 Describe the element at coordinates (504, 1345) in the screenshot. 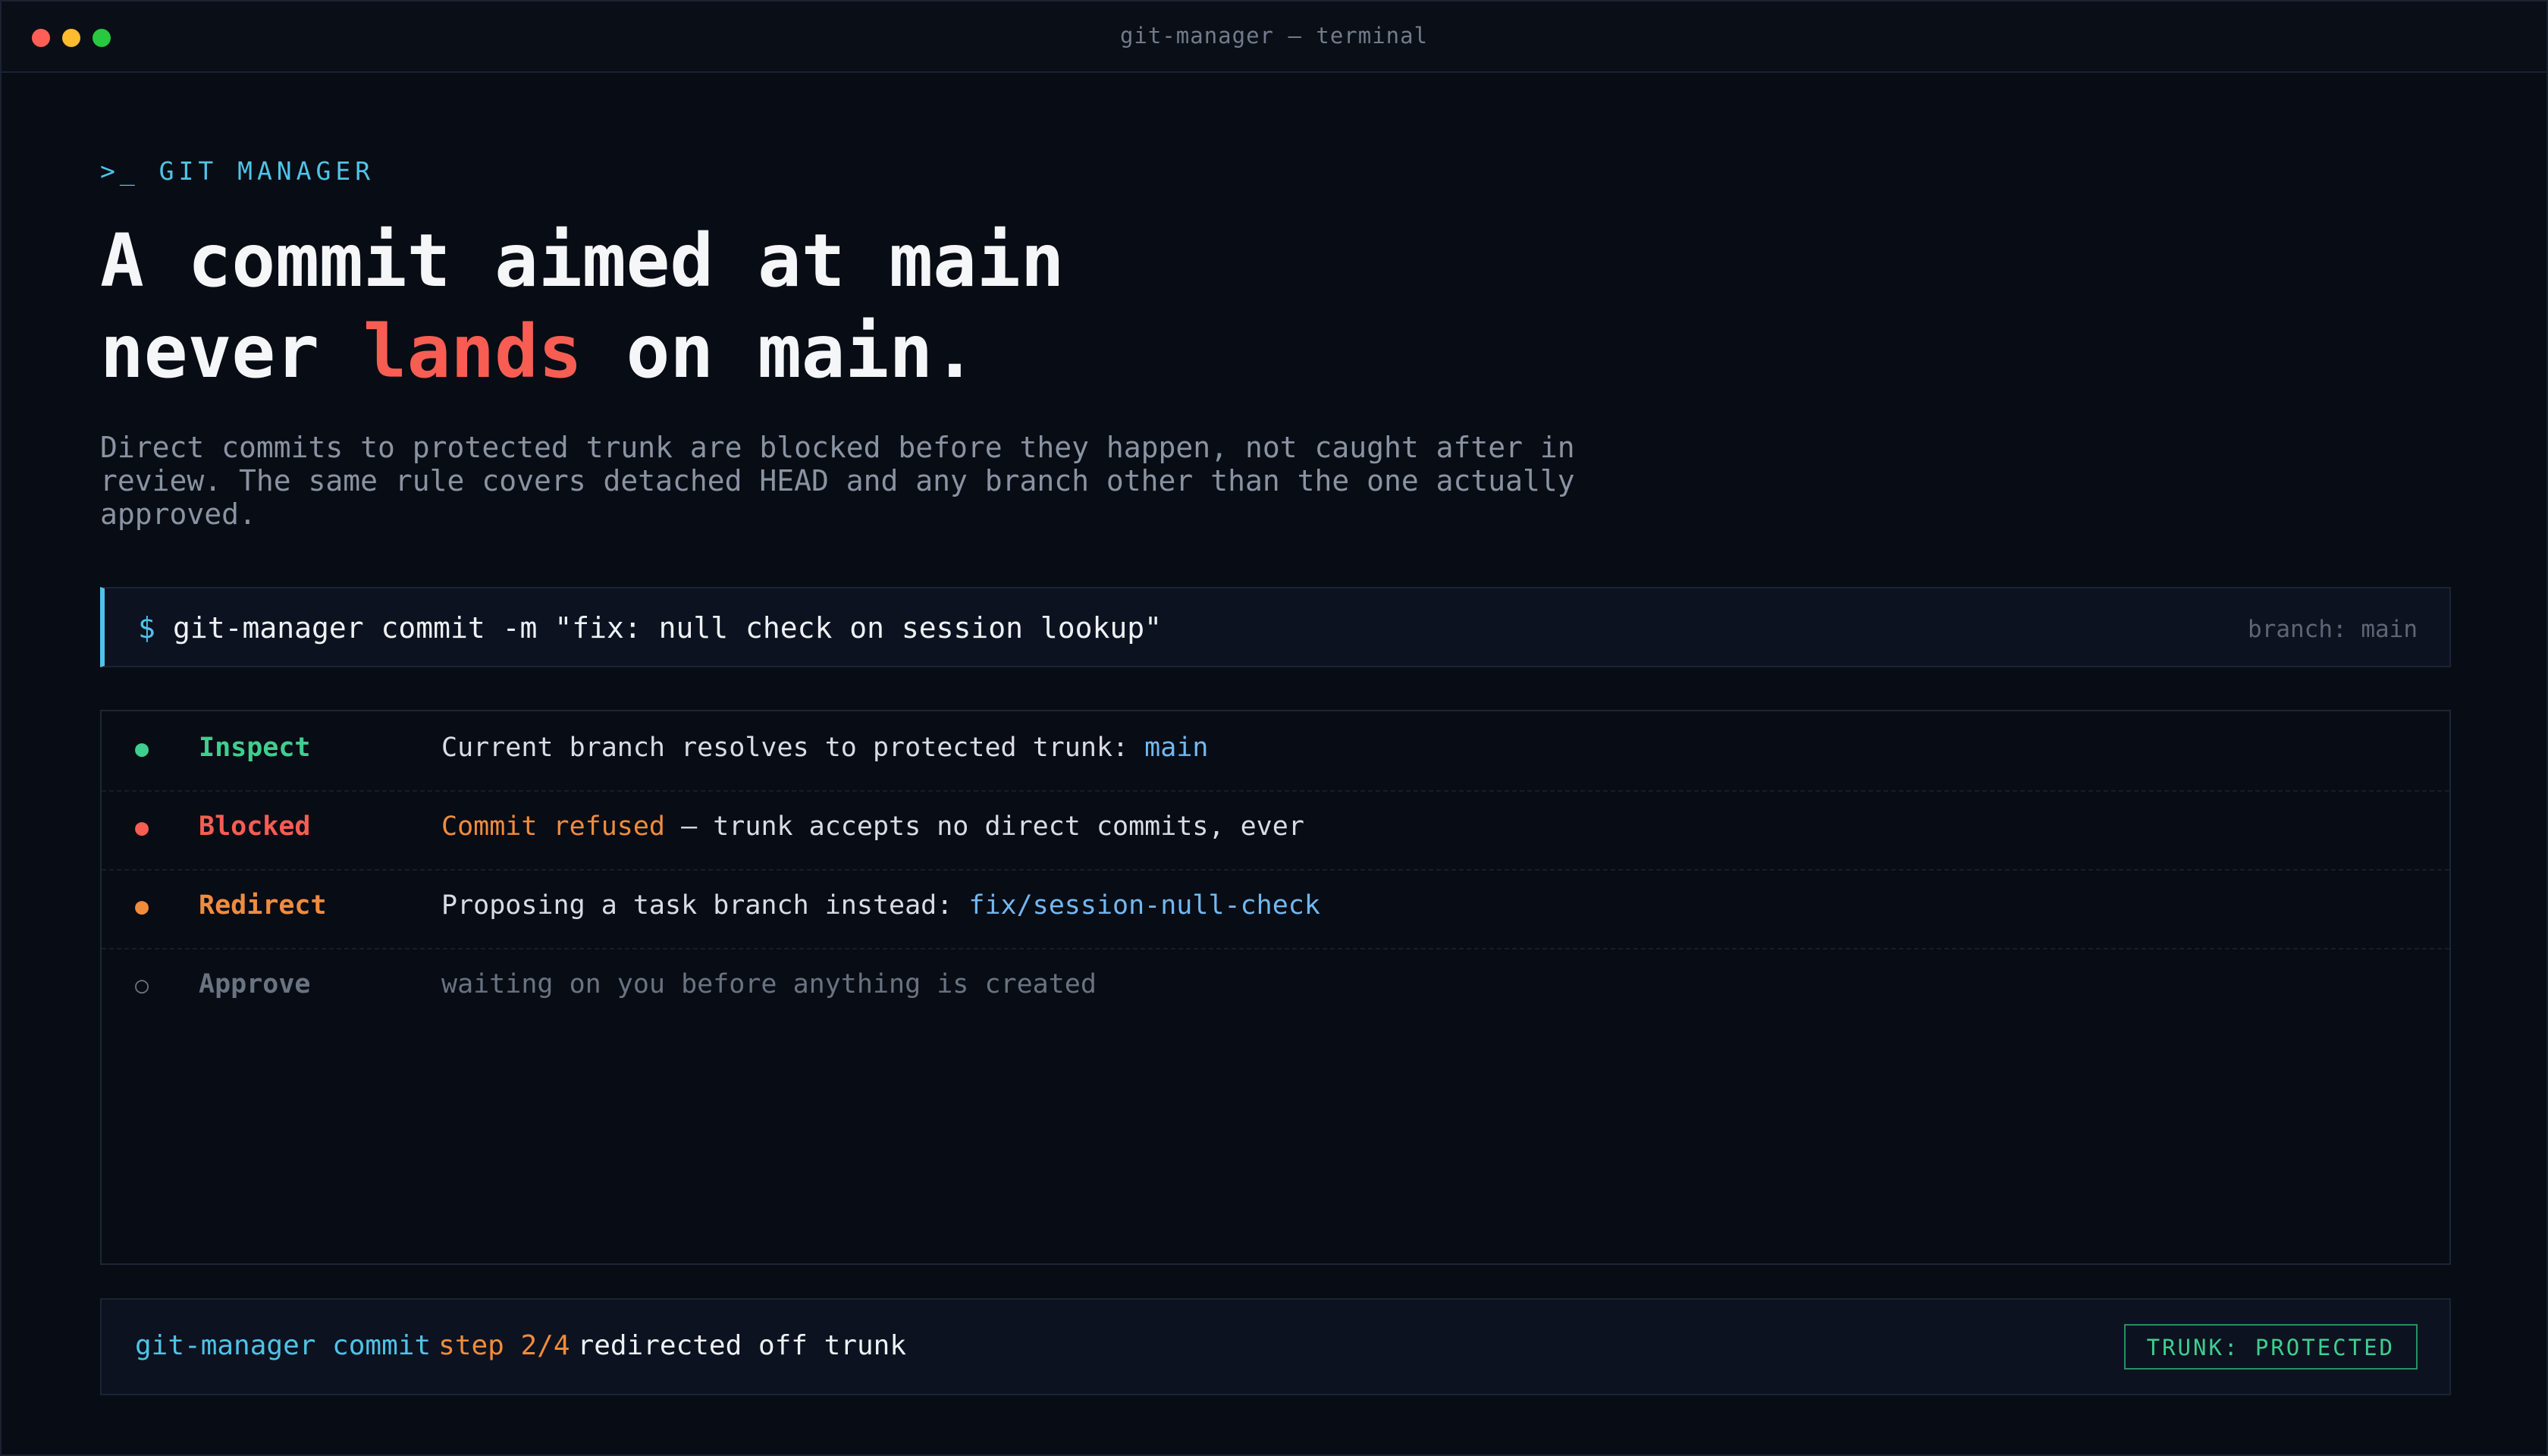

I see `status-step-counter: step 2/4` at that location.